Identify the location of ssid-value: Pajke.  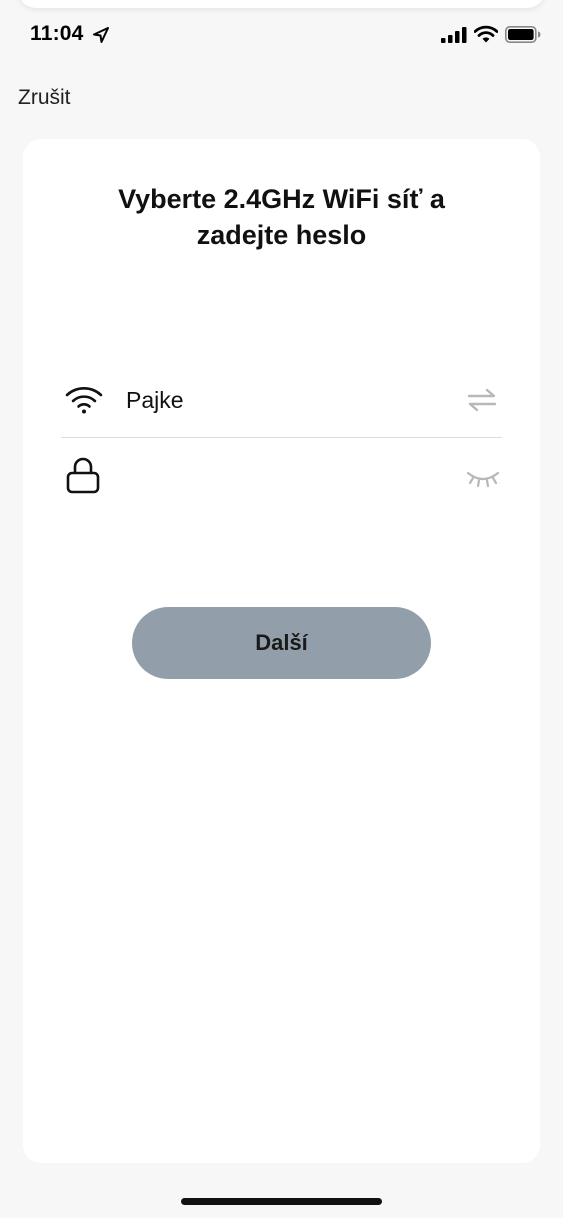
(155, 400).